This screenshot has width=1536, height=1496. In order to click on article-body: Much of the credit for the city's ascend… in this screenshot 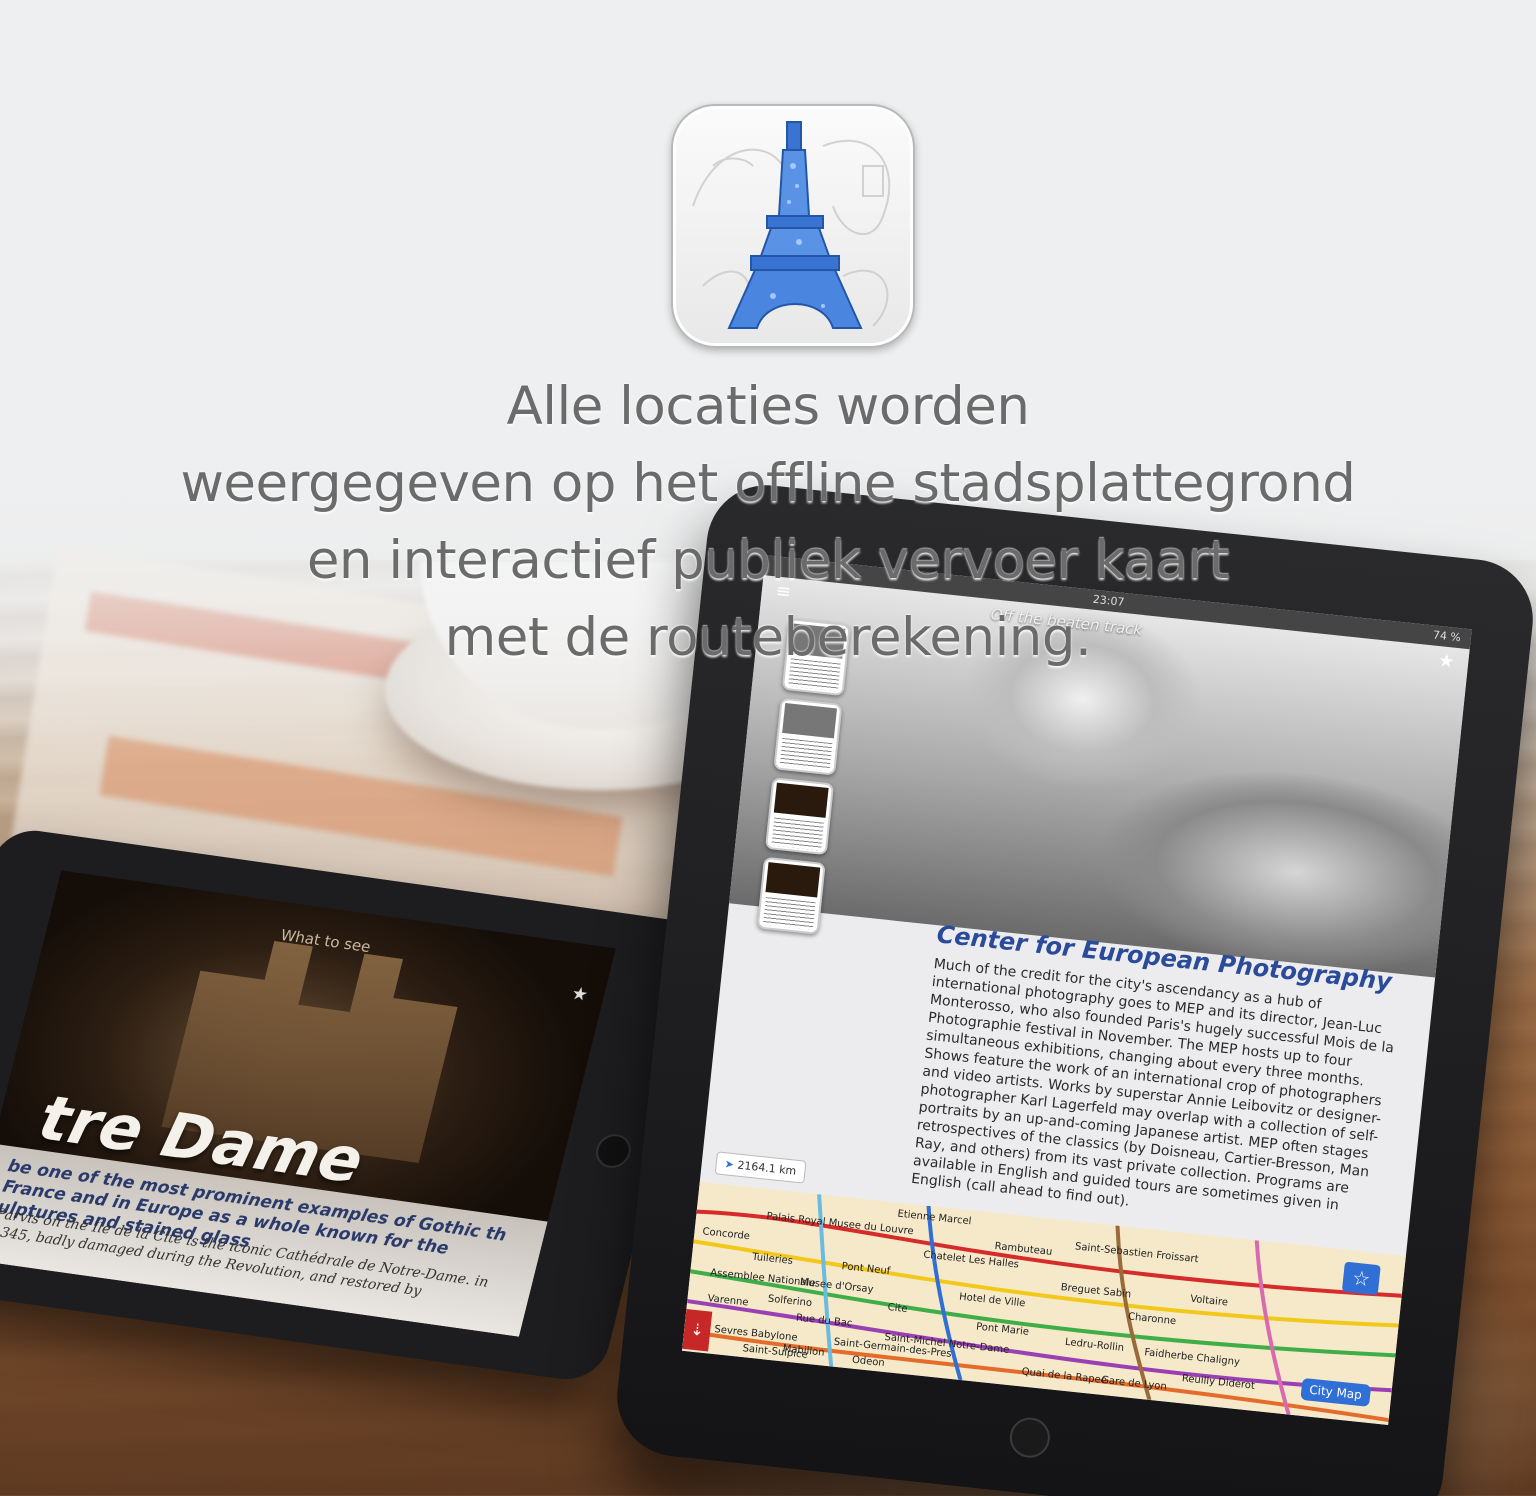, I will do `click(1152, 1085)`.